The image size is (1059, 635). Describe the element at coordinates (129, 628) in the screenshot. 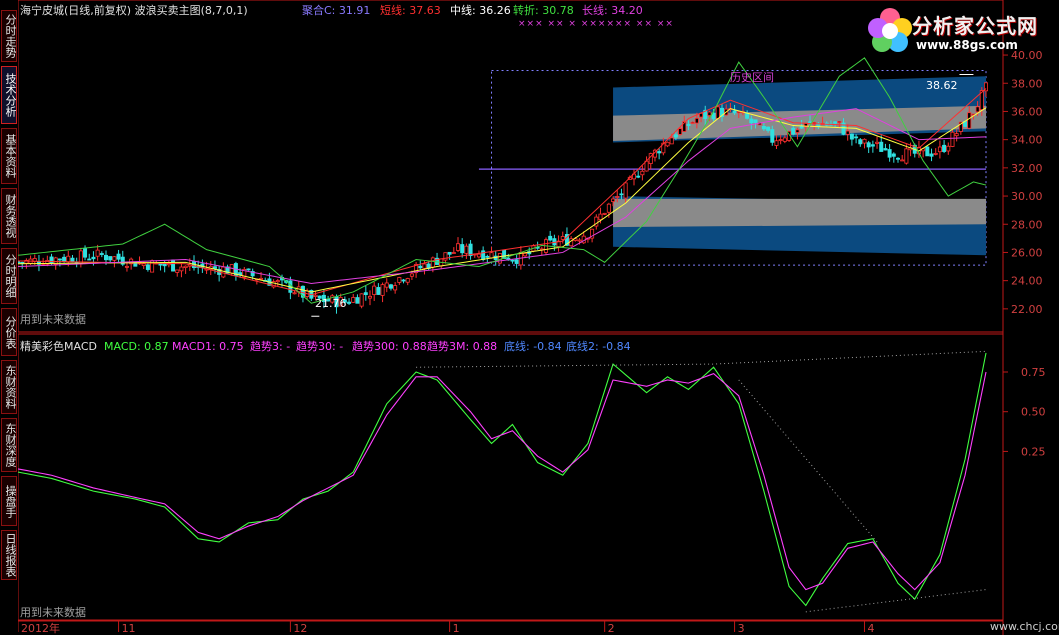

I see `x-tick-label: 11` at that location.